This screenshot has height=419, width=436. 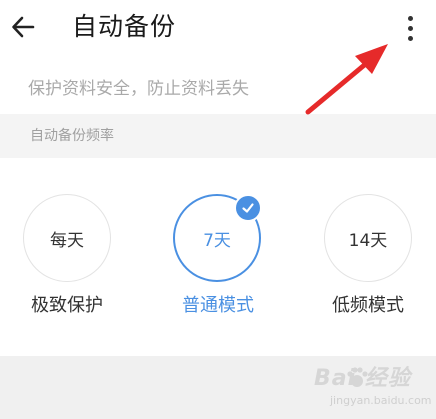 What do you see at coordinates (410, 28) in the screenshot?
I see `more-options-button` at bounding box center [410, 28].